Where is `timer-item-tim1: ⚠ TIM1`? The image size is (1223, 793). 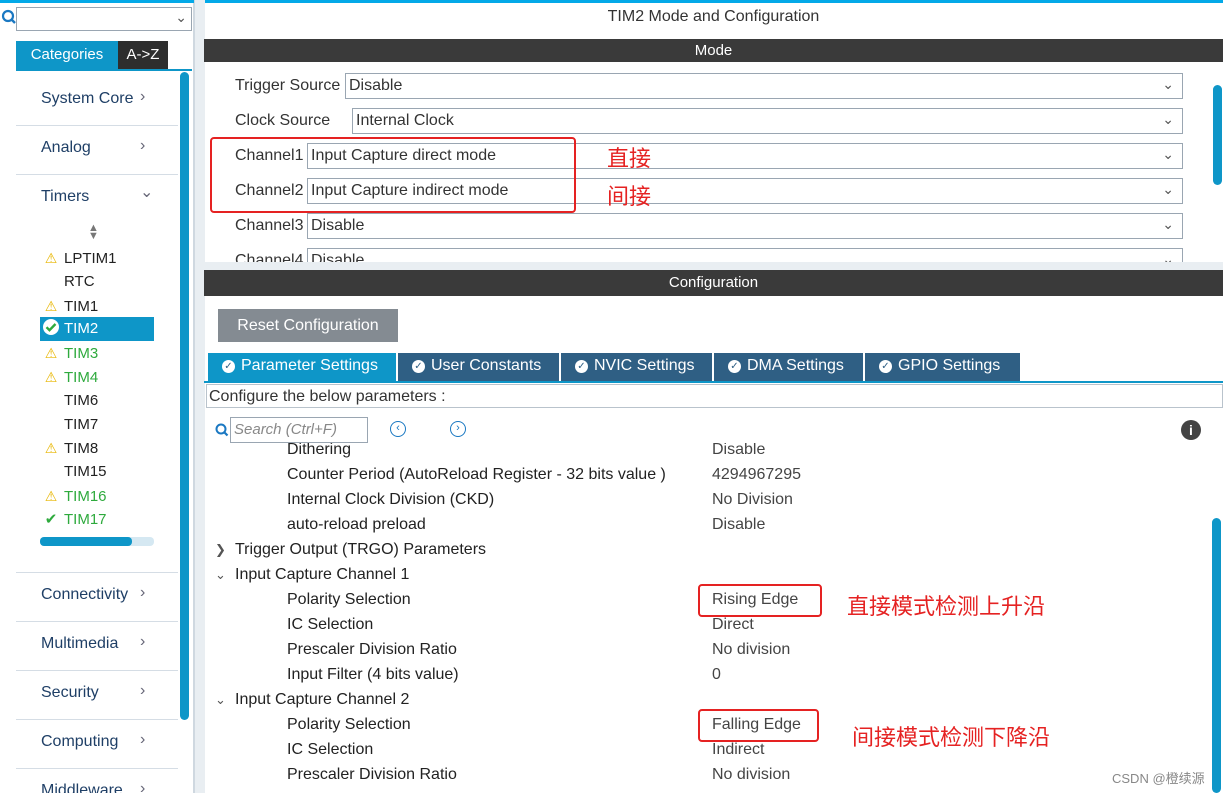
timer-item-tim1: ⚠ TIM1 is located at coordinates (97, 306).